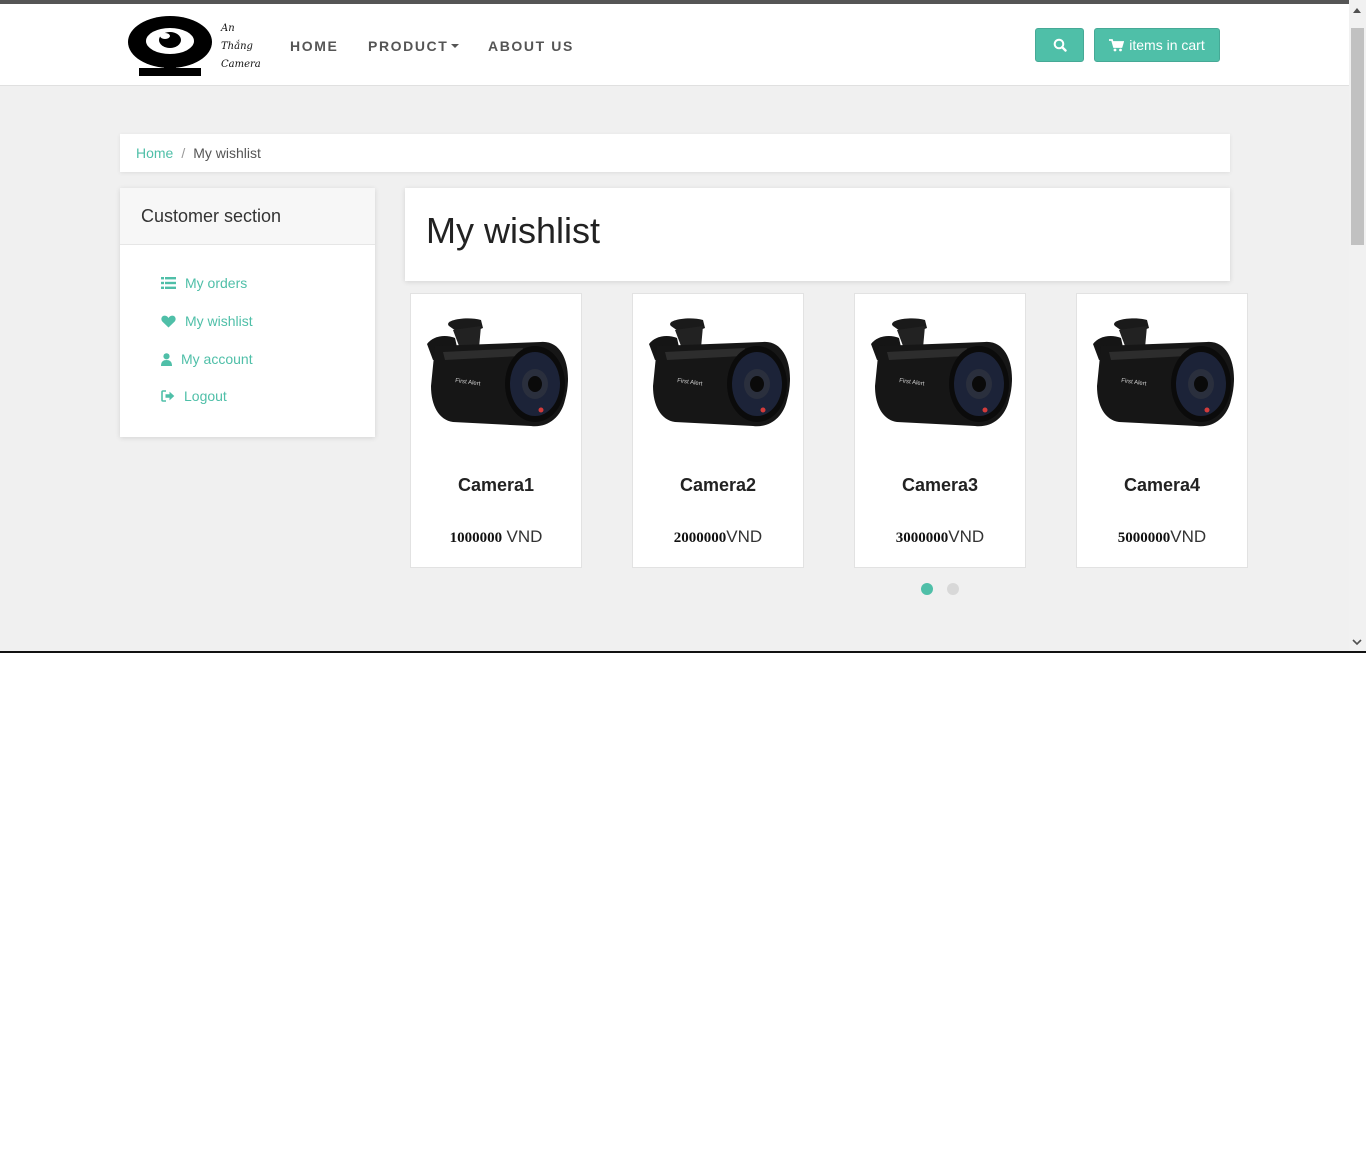 The height and width of the screenshot is (1150, 1366). Describe the element at coordinates (922, 538) in the screenshot. I see `price-value: 3000000` at that location.